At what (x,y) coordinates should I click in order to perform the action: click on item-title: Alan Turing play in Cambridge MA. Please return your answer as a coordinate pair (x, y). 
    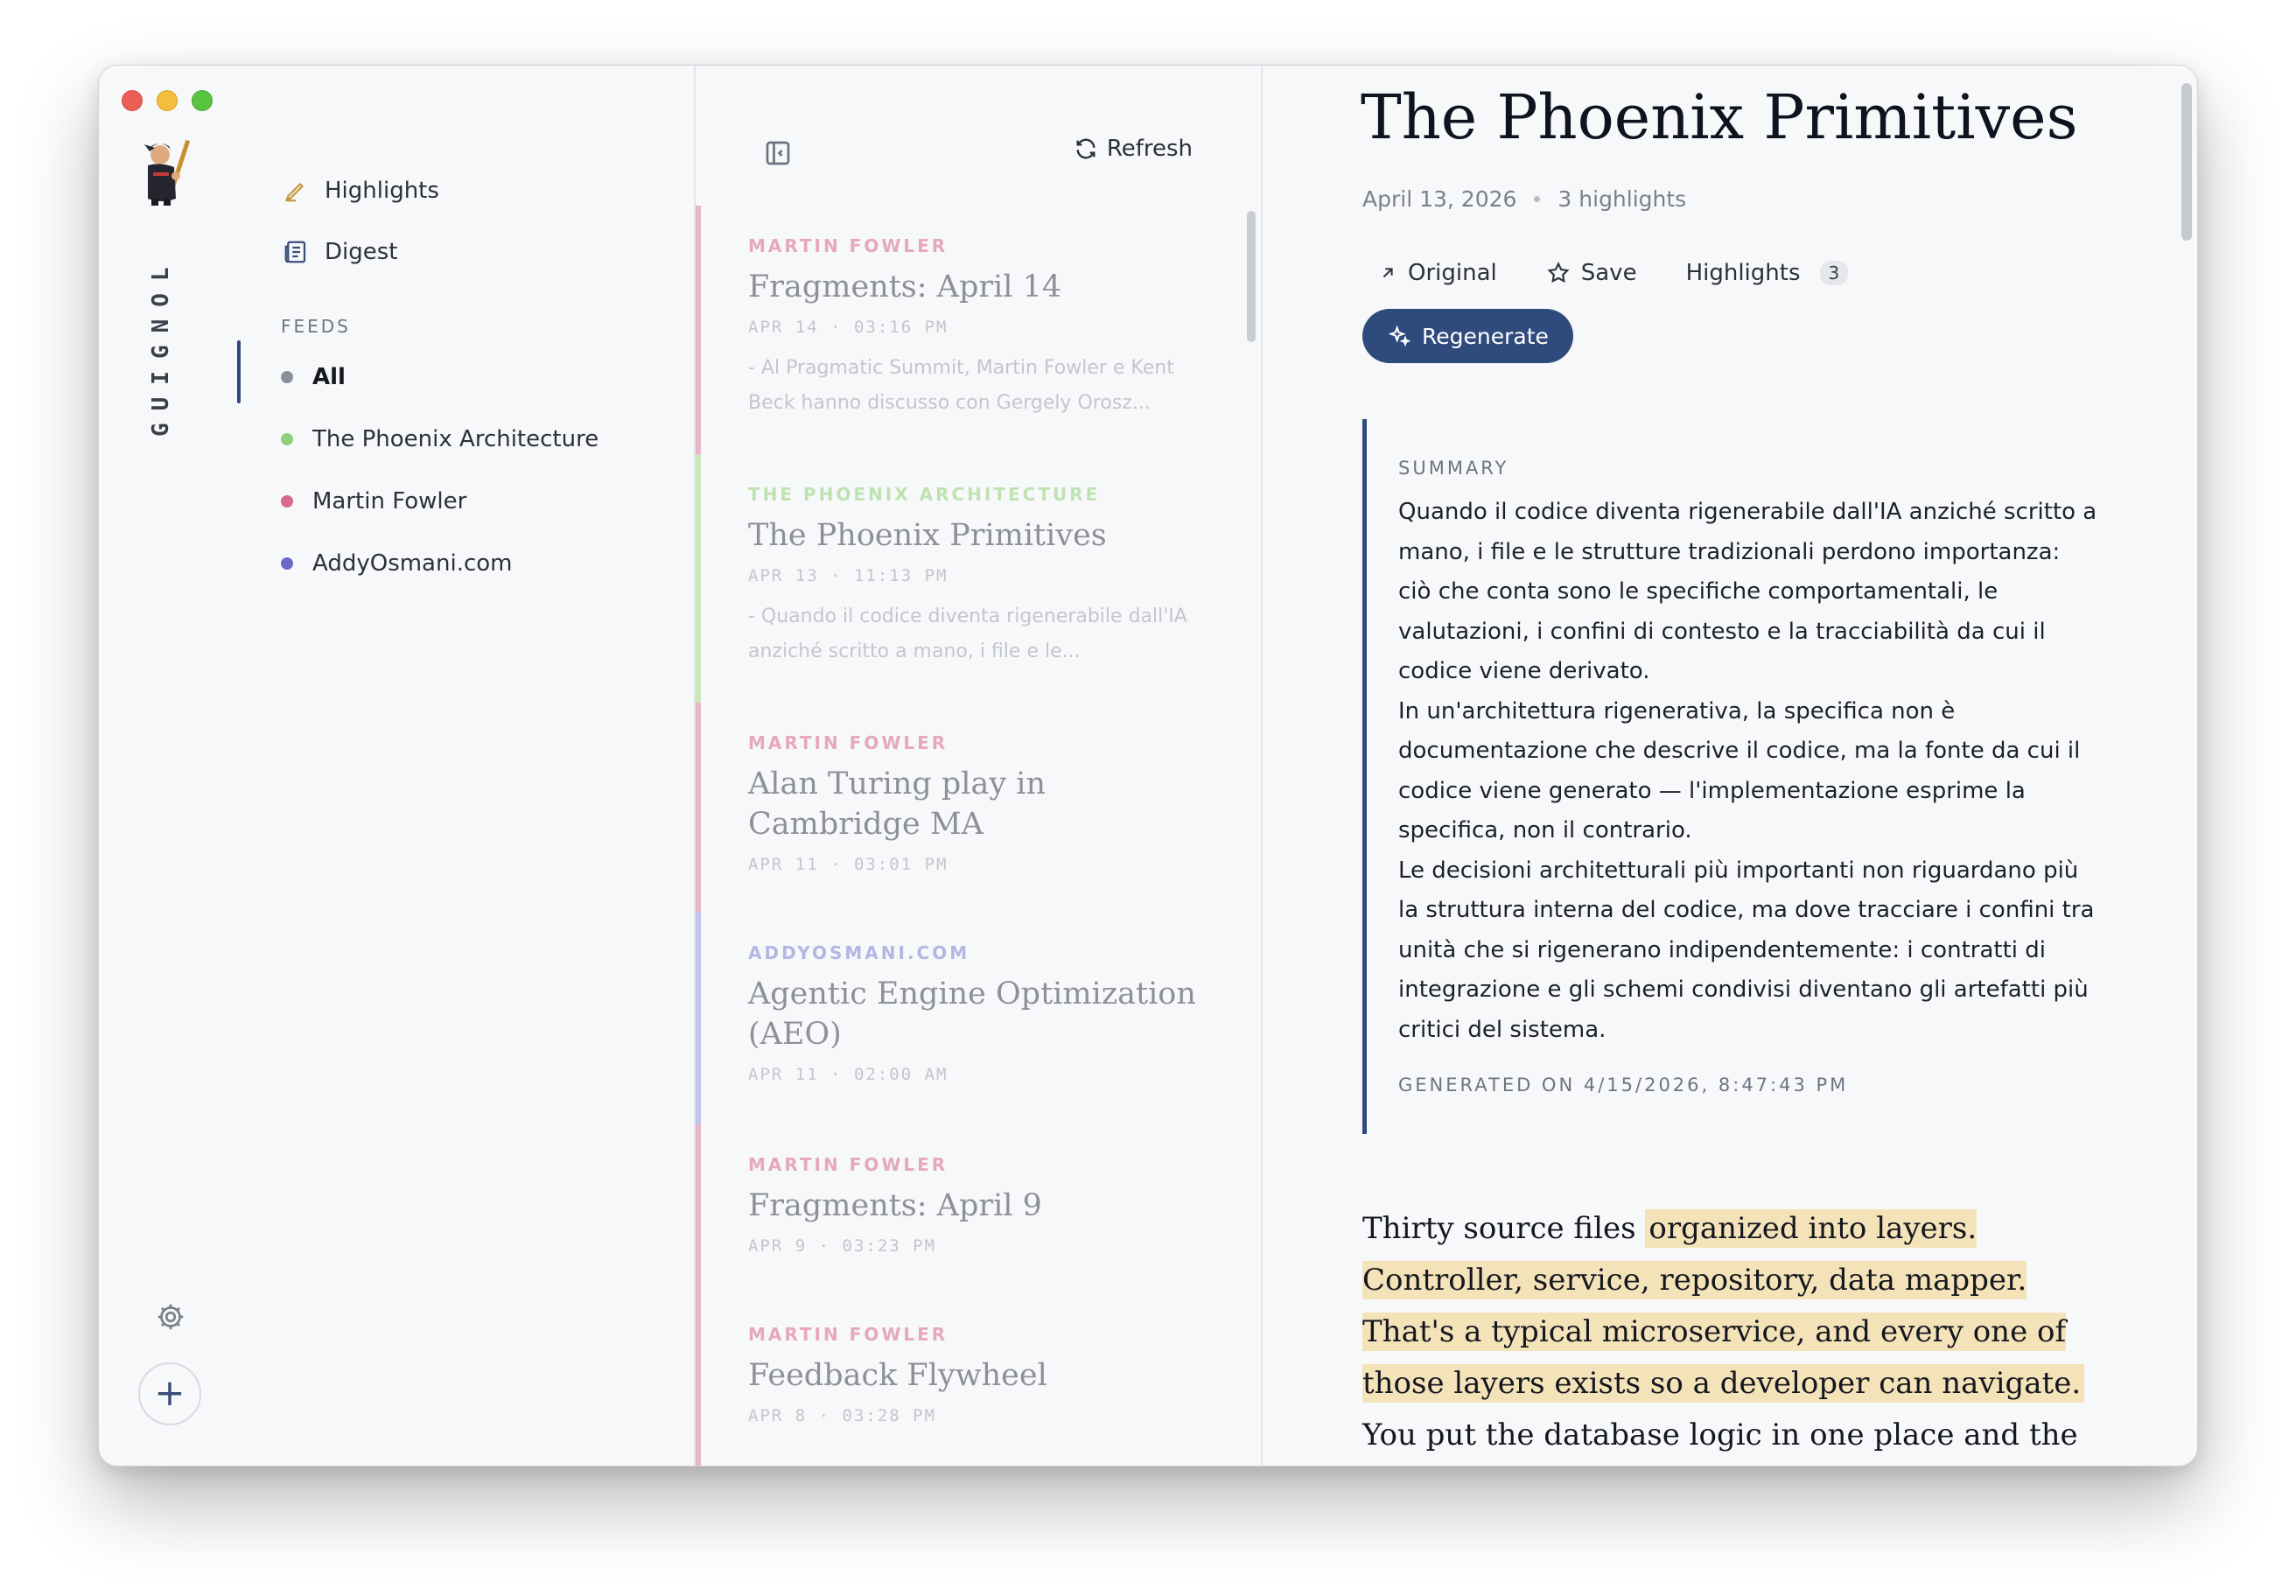
    Looking at the image, I should click on (897, 804).